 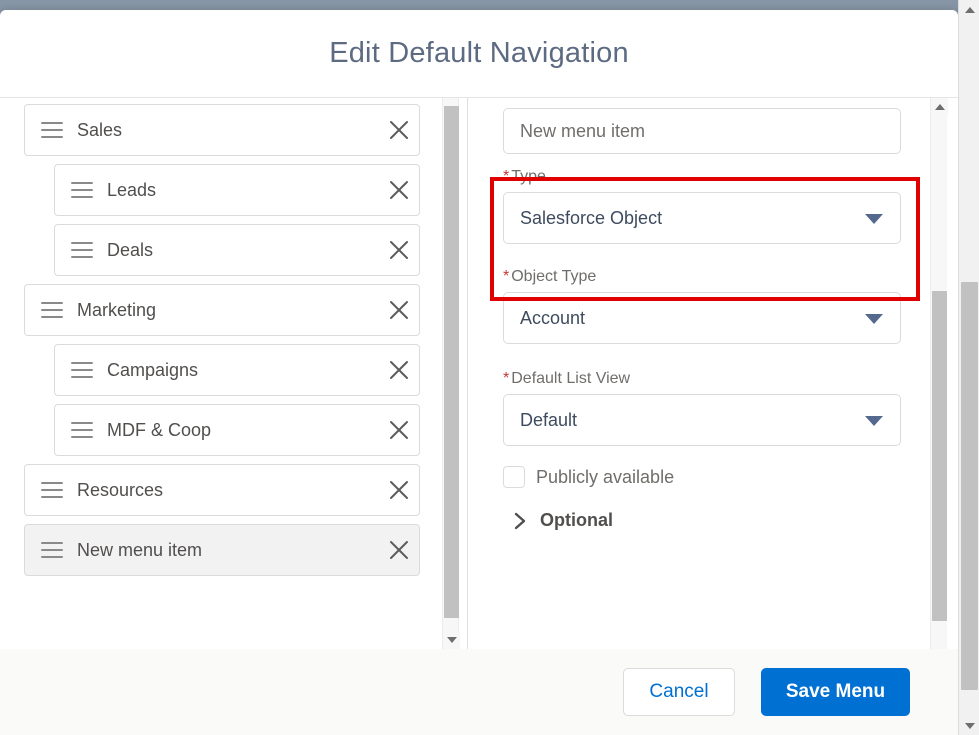 What do you see at coordinates (549, 419) in the screenshot?
I see `default-list-view-select-value: Default` at bounding box center [549, 419].